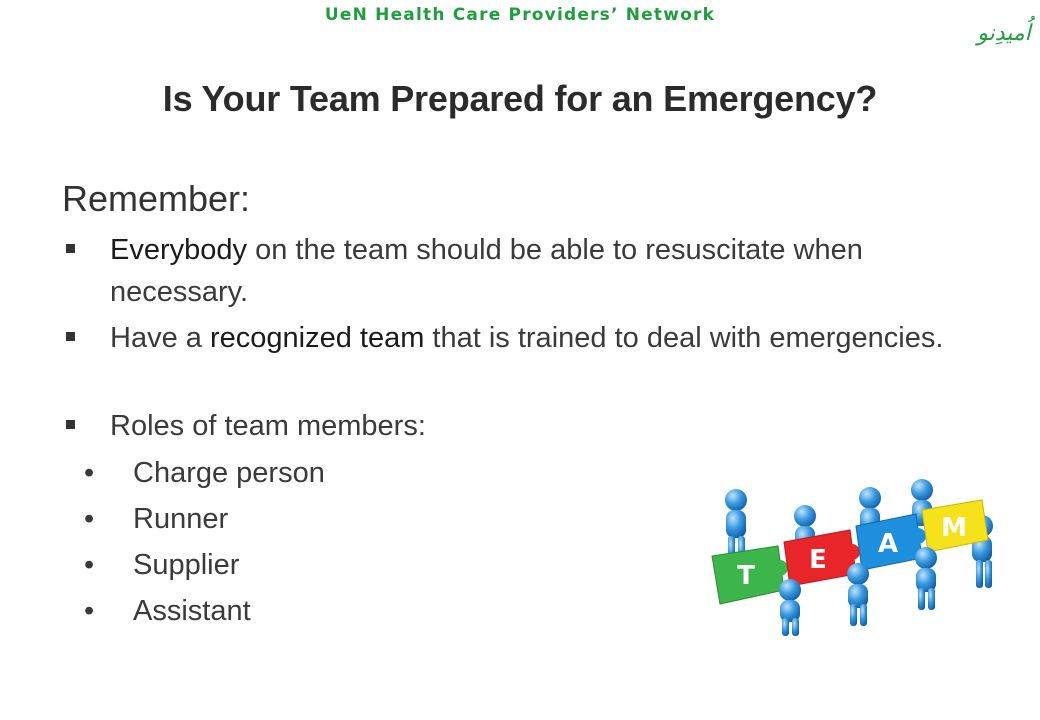 This screenshot has width=1040, height=720. I want to click on logo-text: اُمیدِنو, so click(1004, 30).